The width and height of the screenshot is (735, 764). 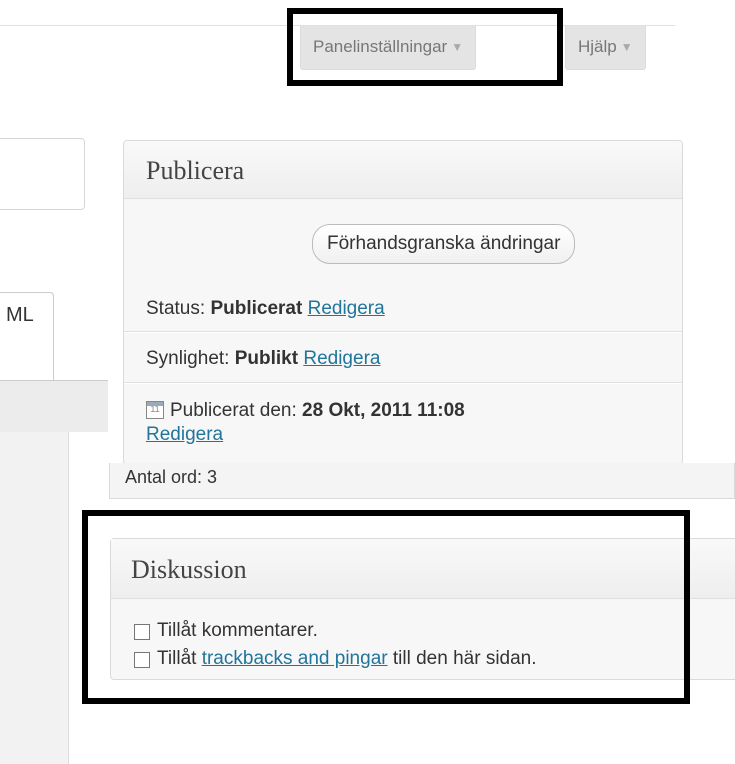 What do you see at coordinates (195, 170) in the screenshot?
I see `publish-title: Publicera` at bounding box center [195, 170].